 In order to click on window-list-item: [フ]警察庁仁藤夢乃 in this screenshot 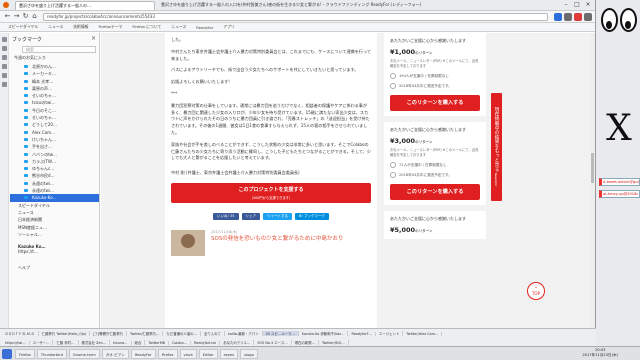, I will do `click(108, 333)`.